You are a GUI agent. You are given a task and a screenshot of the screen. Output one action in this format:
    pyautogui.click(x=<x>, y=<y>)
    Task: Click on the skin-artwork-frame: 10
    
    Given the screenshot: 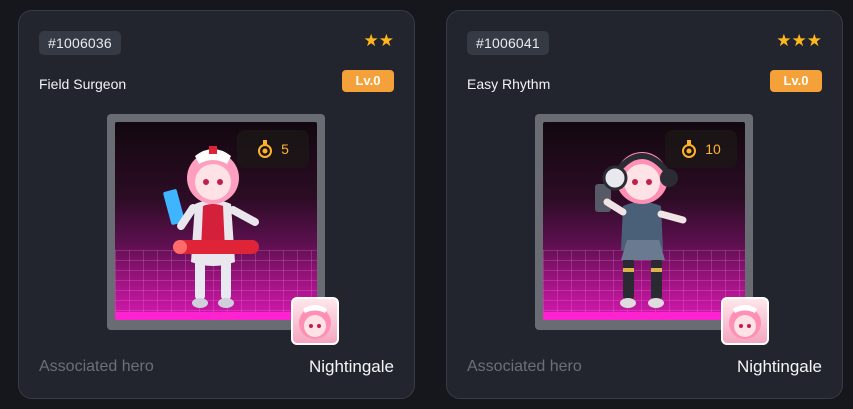 What is the action you would take?
    pyautogui.click(x=644, y=222)
    